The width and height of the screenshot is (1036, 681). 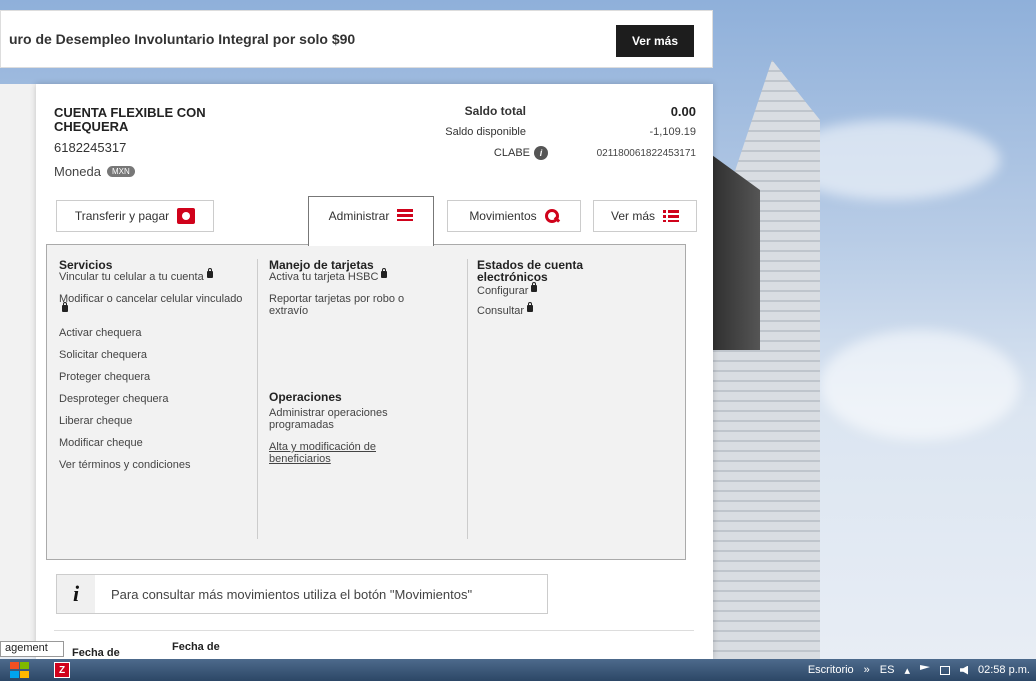 I want to click on background-page-edge, so click(x=20, y=364).